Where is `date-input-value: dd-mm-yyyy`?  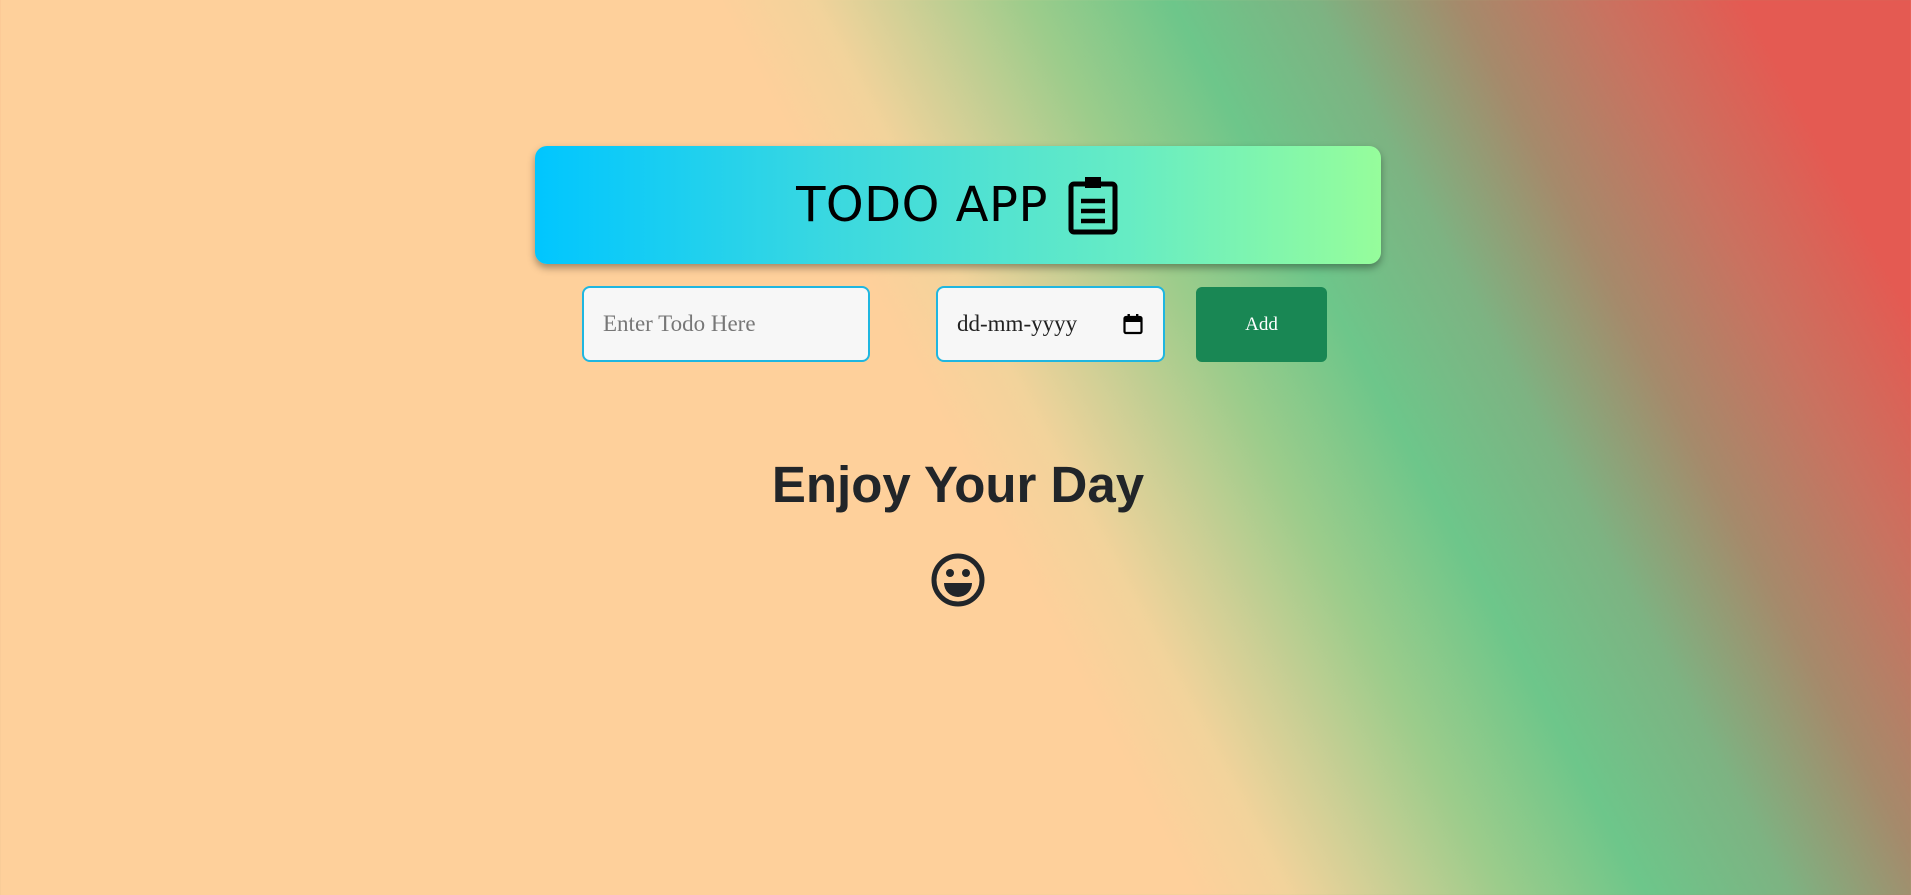
date-input-value: dd-mm-yyyy is located at coordinates (1017, 323).